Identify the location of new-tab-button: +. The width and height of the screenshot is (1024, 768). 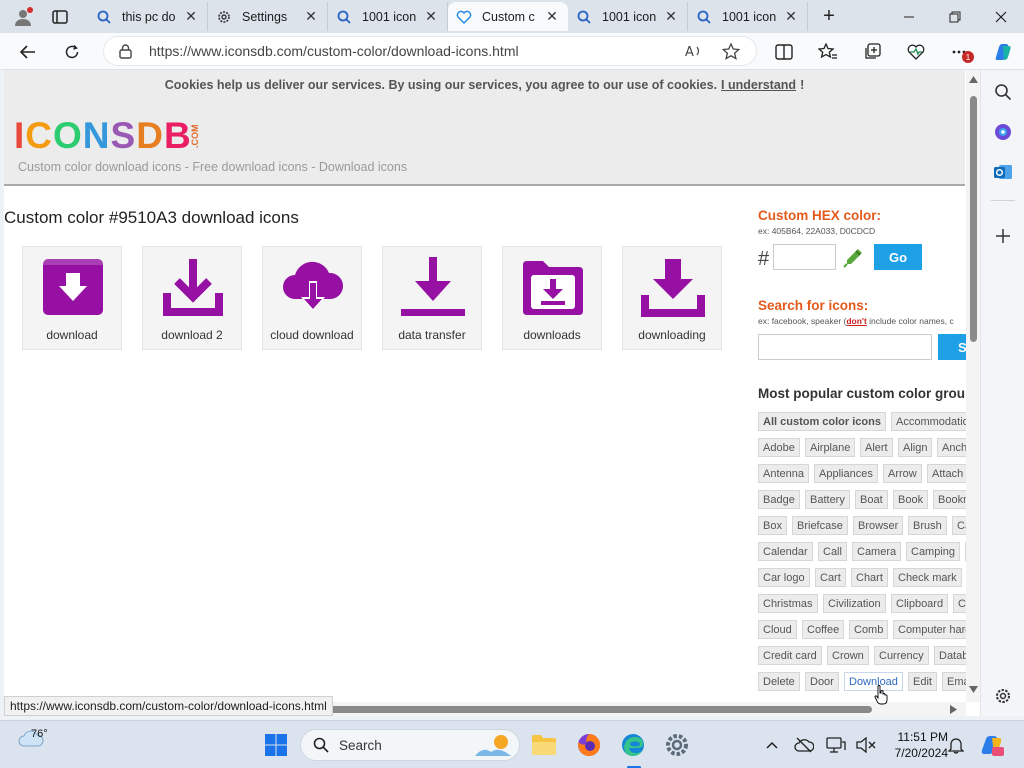
(829, 16).